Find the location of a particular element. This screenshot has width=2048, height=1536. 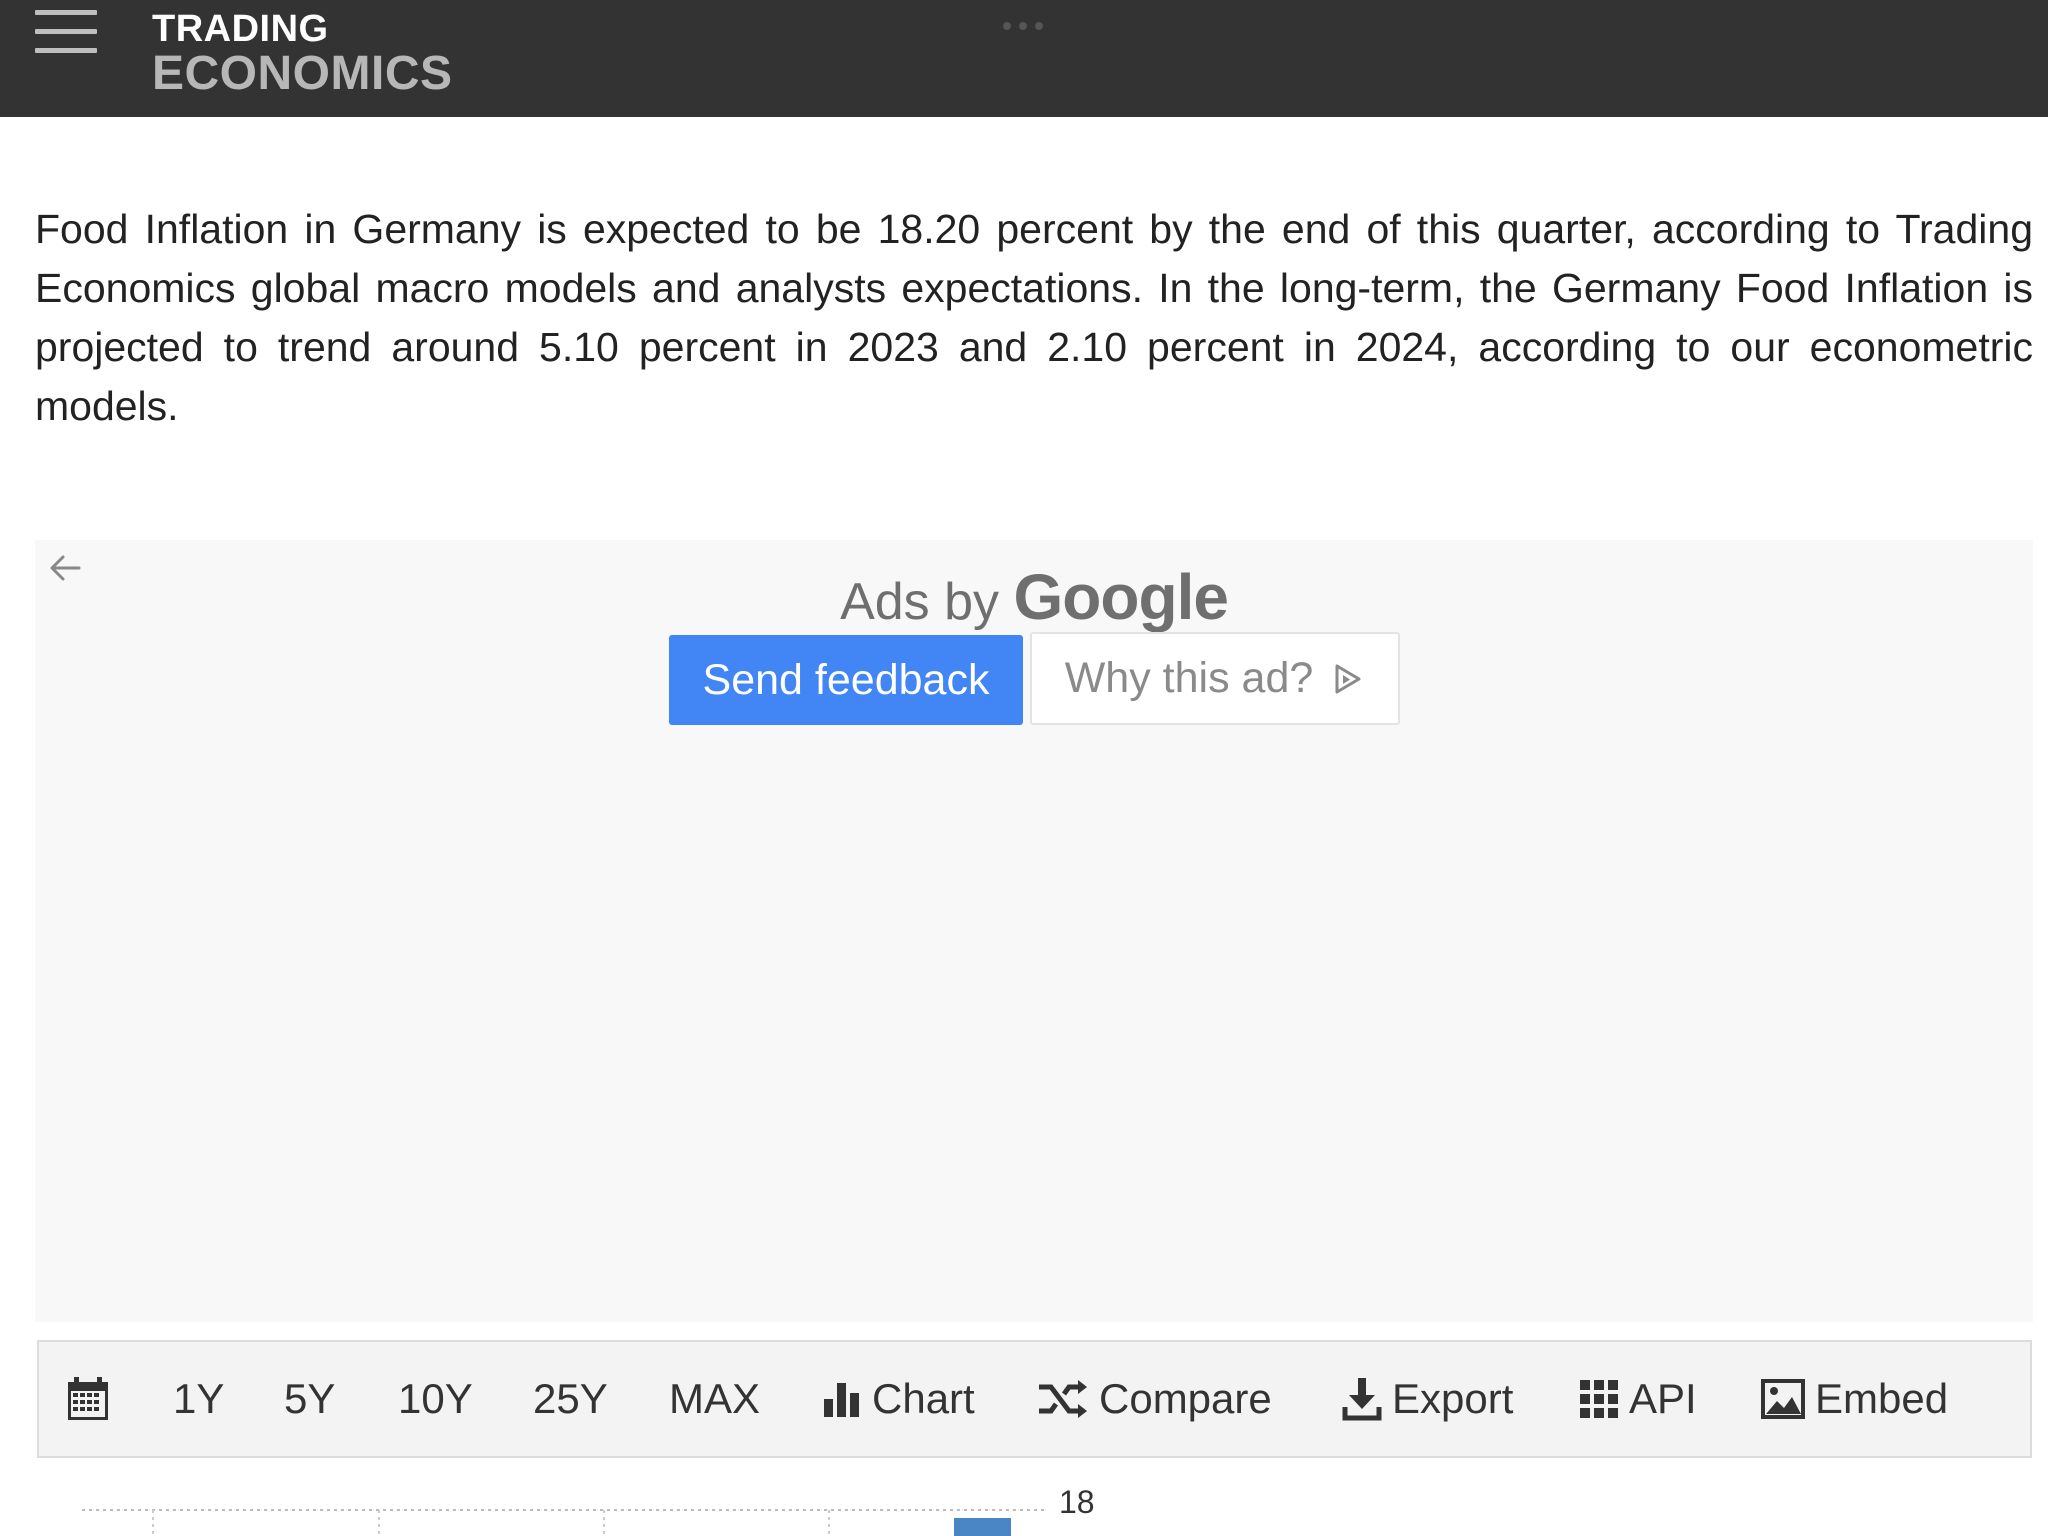

embed-button: Embed is located at coordinates (1854, 1399).